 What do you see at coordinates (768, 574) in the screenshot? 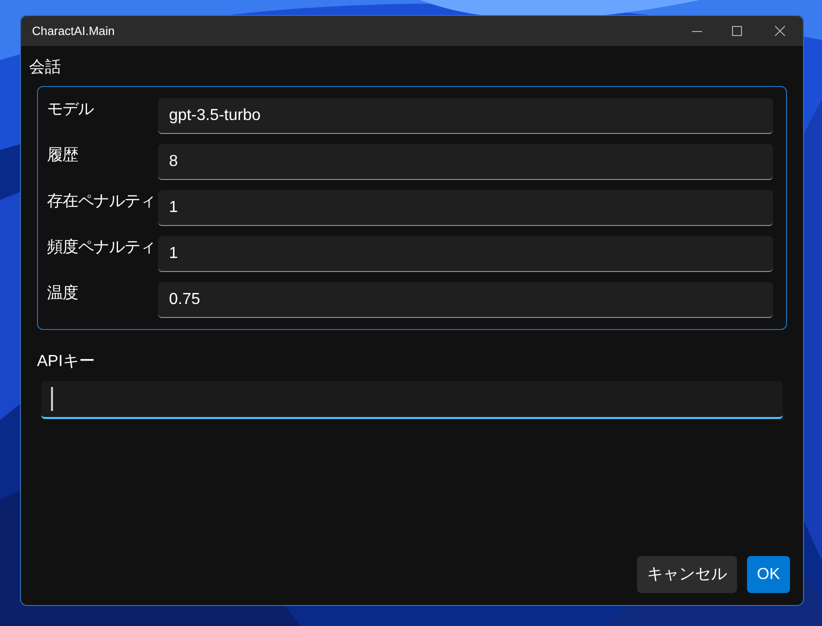
I see `ok-button: OK` at bounding box center [768, 574].